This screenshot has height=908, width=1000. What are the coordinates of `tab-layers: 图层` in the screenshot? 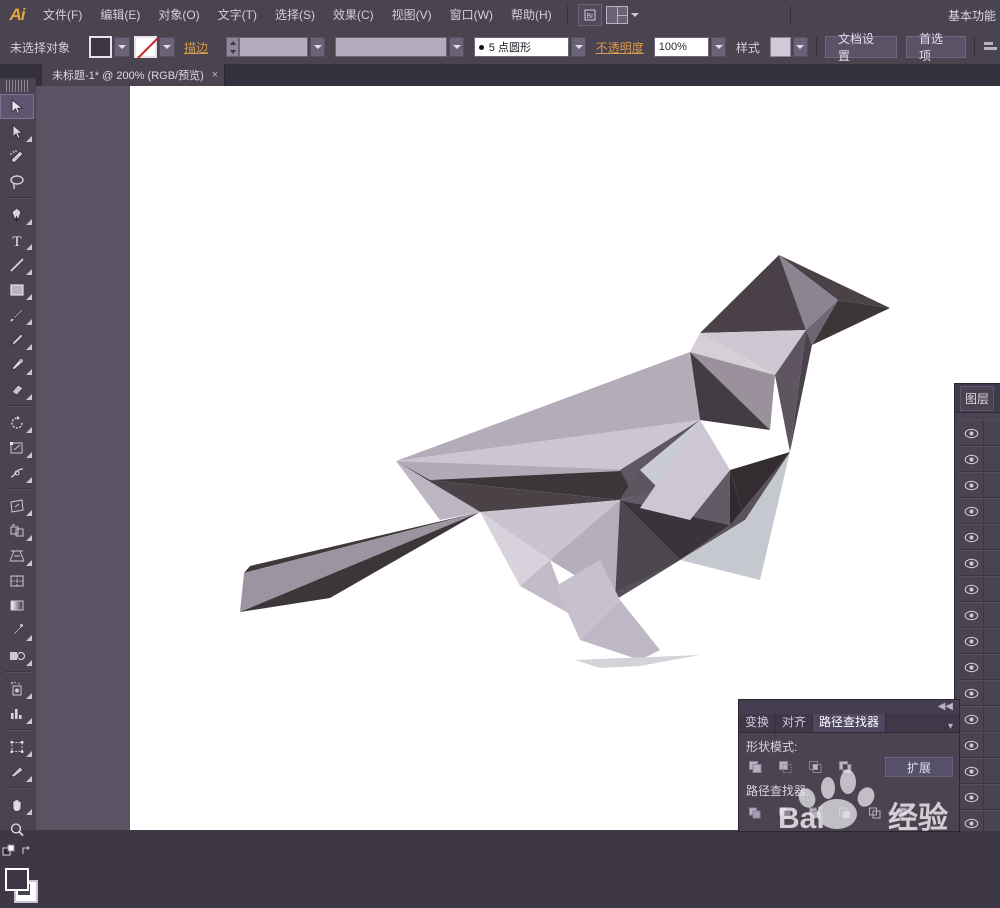 It's located at (977, 398).